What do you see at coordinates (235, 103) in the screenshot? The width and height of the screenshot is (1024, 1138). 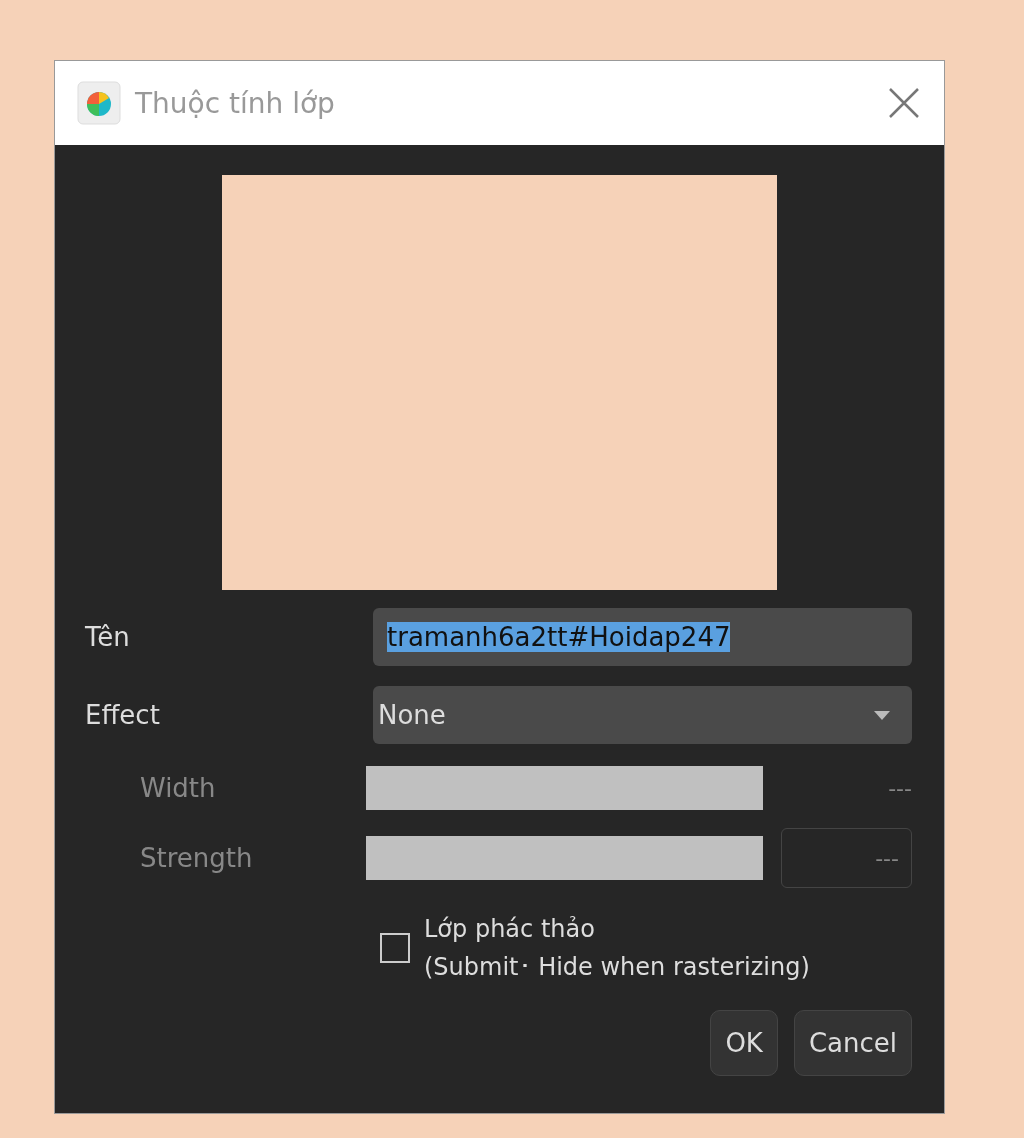 I see `window-title: Thuộc tính lớp` at bounding box center [235, 103].